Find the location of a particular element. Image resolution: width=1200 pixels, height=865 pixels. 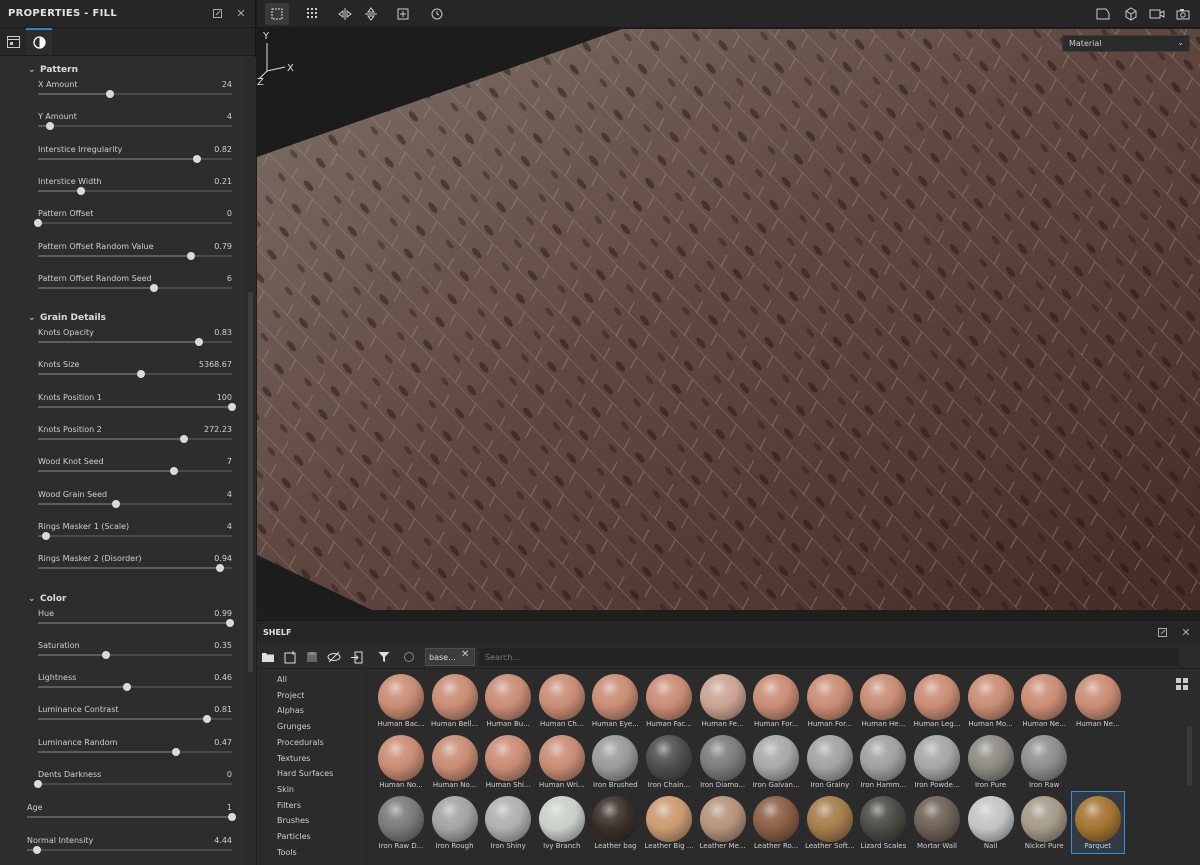

section-header-pattern: ⌄ Pattern is located at coordinates (53, 70).